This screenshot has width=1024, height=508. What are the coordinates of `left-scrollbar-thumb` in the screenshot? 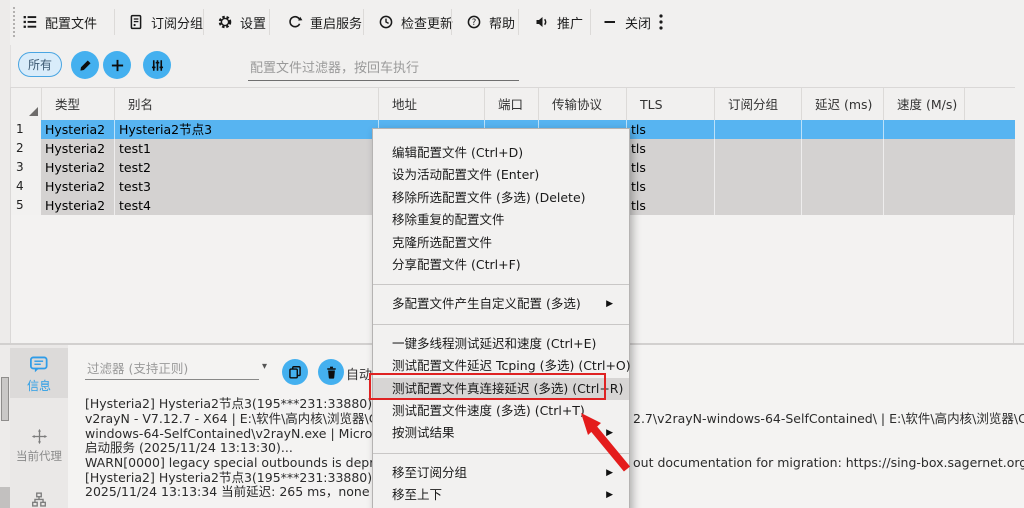 It's located at (5, 399).